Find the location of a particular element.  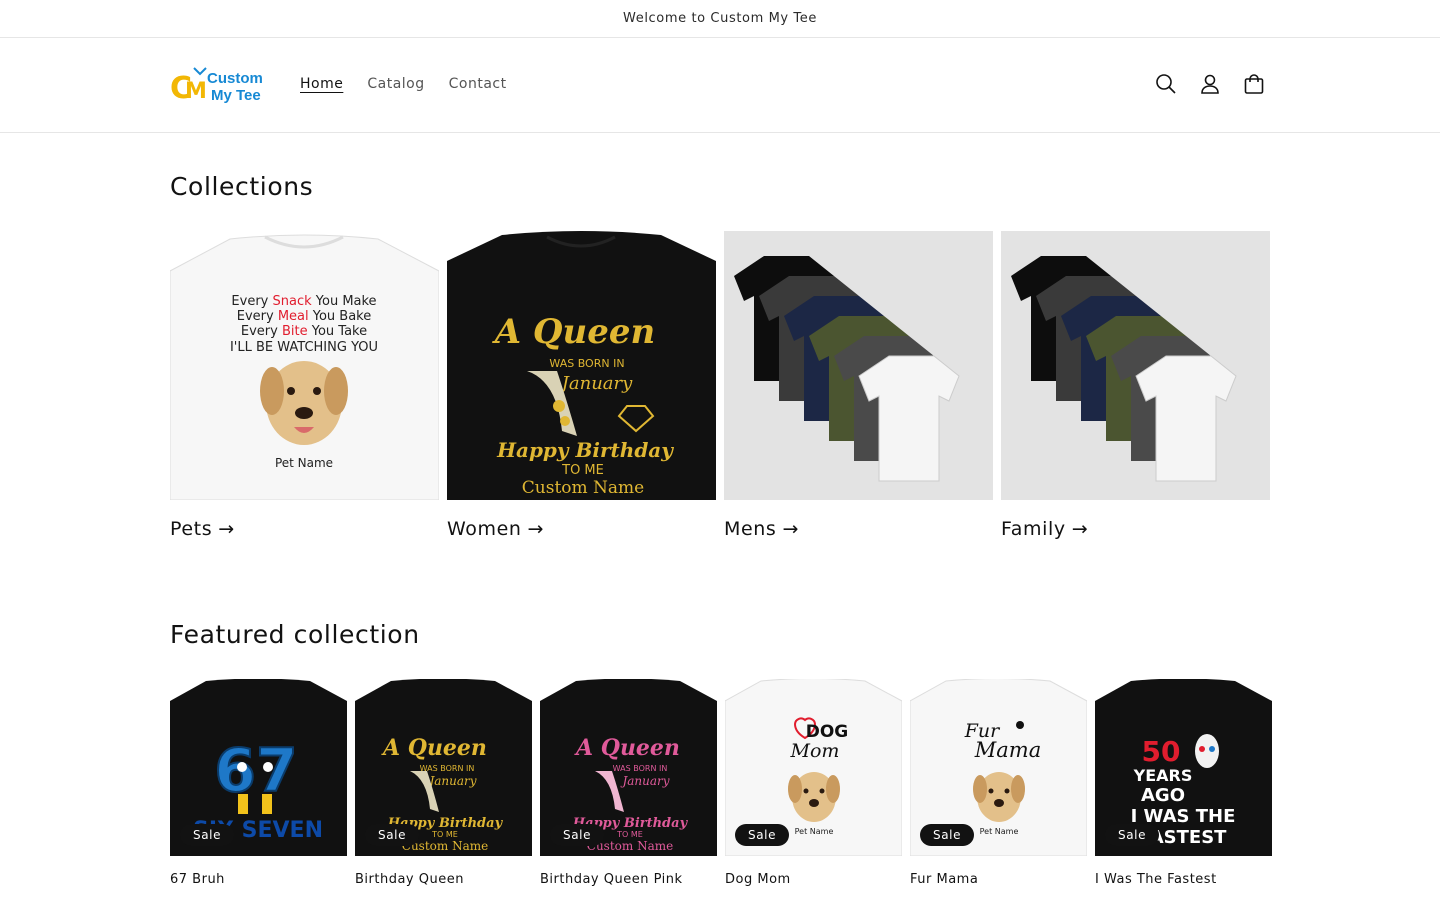

product-title: 67 Bruh is located at coordinates (258, 879).